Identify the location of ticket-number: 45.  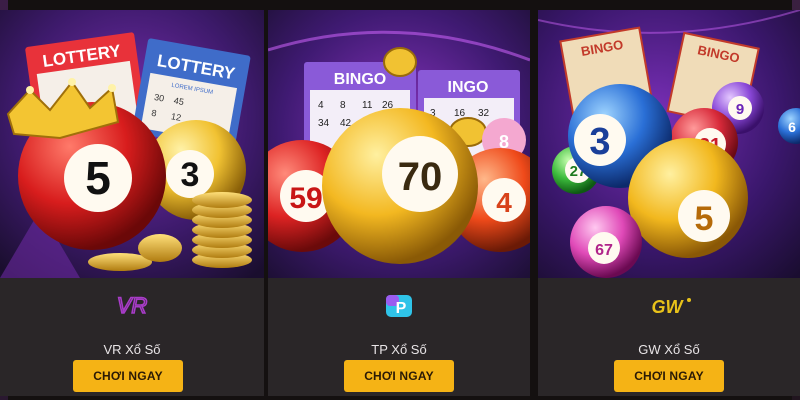
(179, 101).